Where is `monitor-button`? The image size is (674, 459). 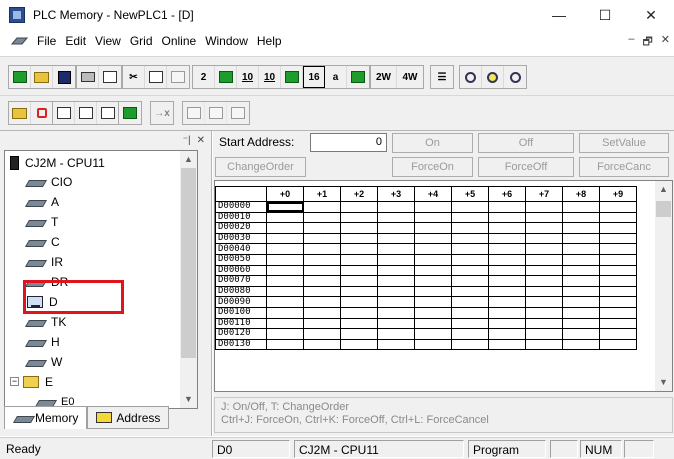 monitor-button is located at coordinates (86, 113).